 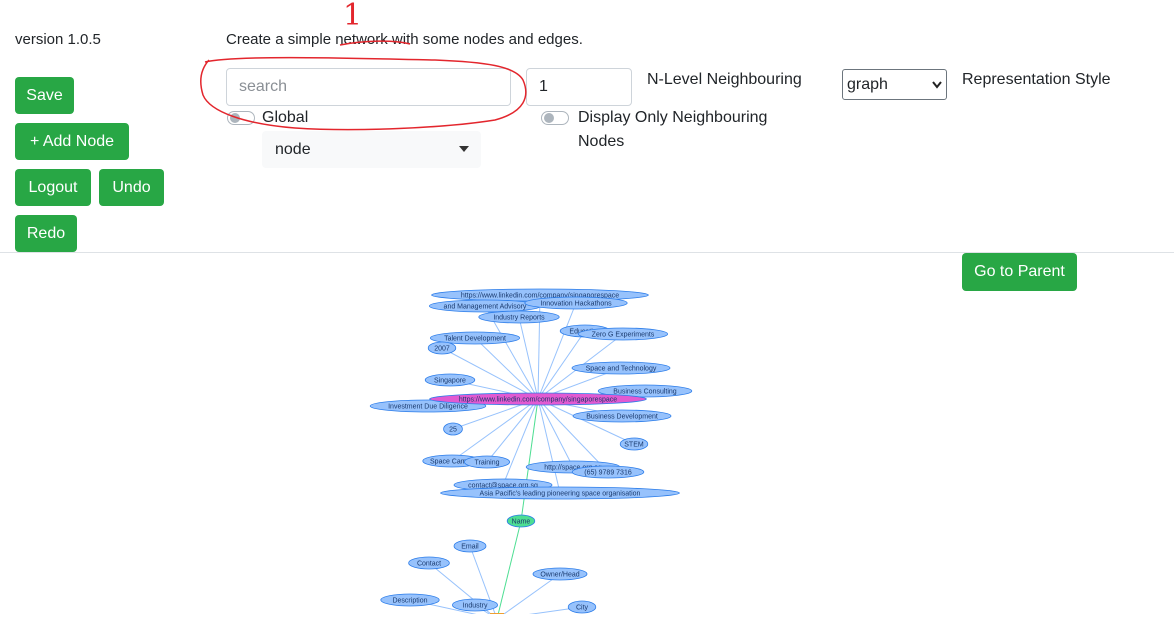 What do you see at coordinates (450, 381) in the screenshot?
I see `graph-node-label: Singapore` at bounding box center [450, 381].